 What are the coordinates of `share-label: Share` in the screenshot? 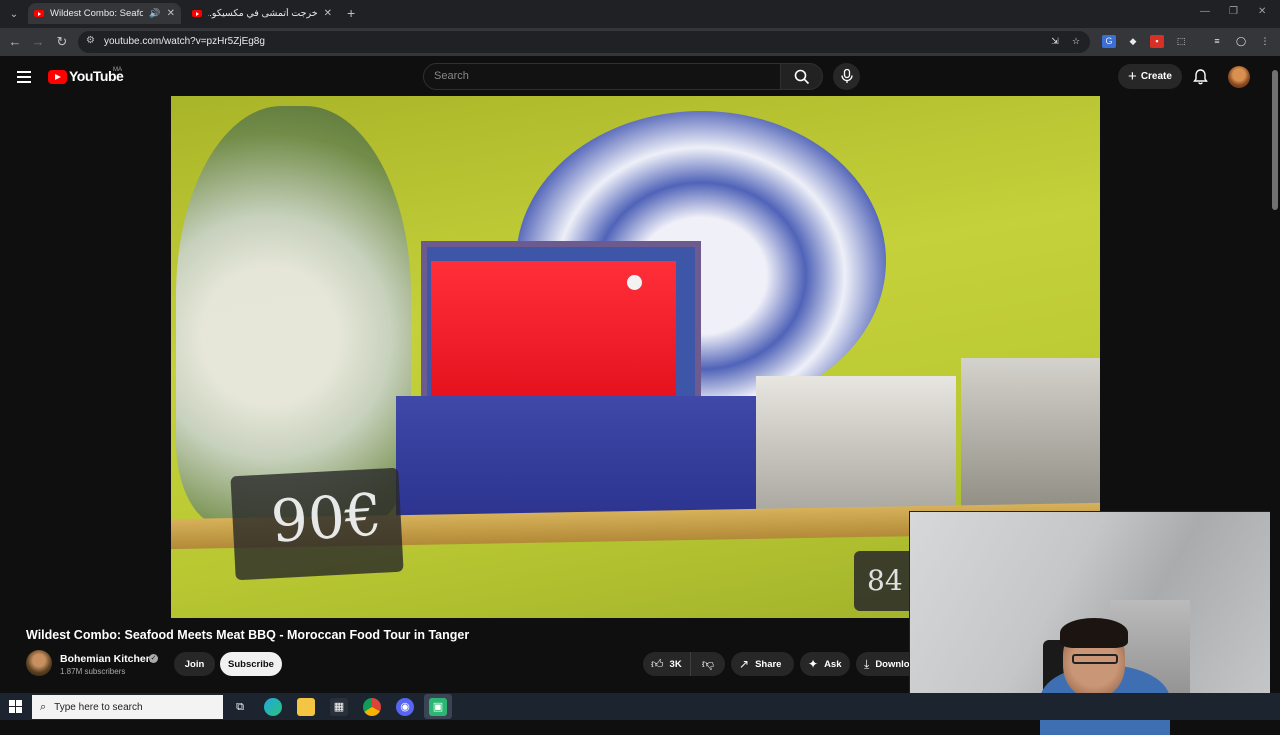 It's located at (768, 664).